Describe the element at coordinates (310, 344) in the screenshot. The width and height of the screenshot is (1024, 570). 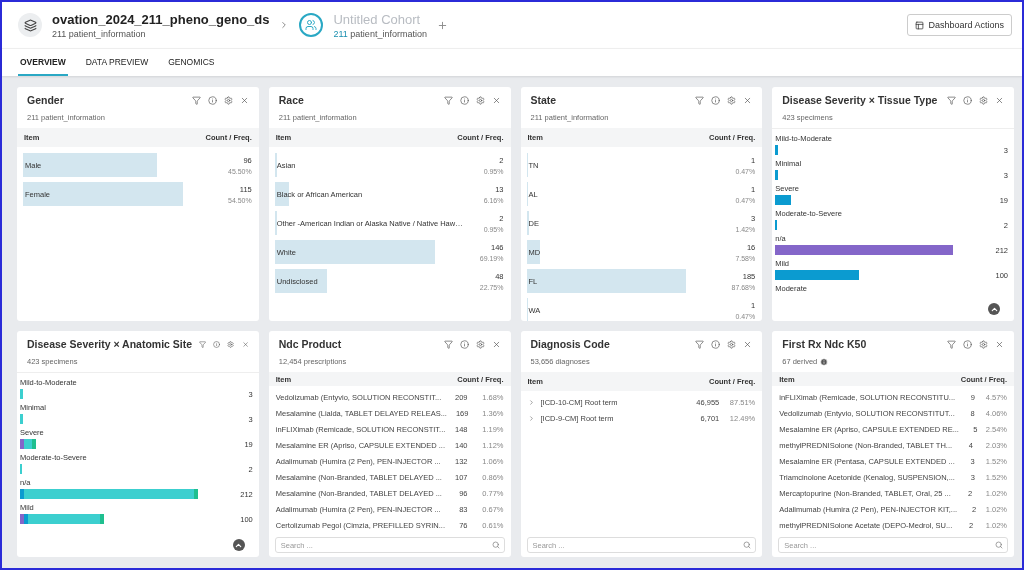
I see `card-title: Ndc Product` at that location.